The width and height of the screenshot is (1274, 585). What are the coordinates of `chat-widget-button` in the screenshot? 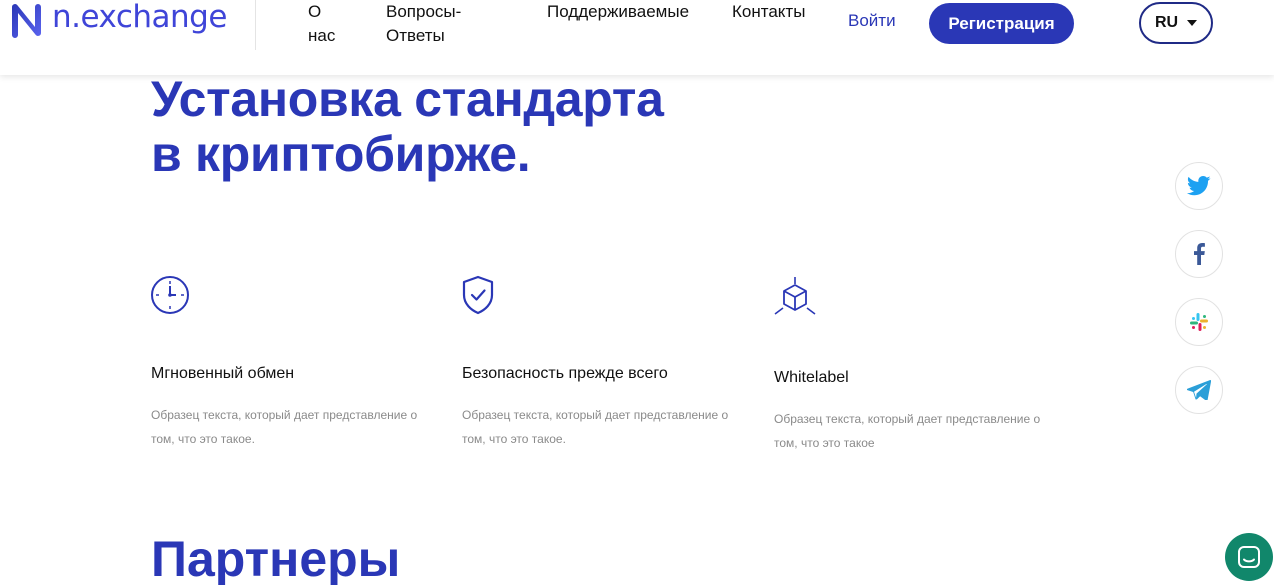 It's located at (1249, 557).